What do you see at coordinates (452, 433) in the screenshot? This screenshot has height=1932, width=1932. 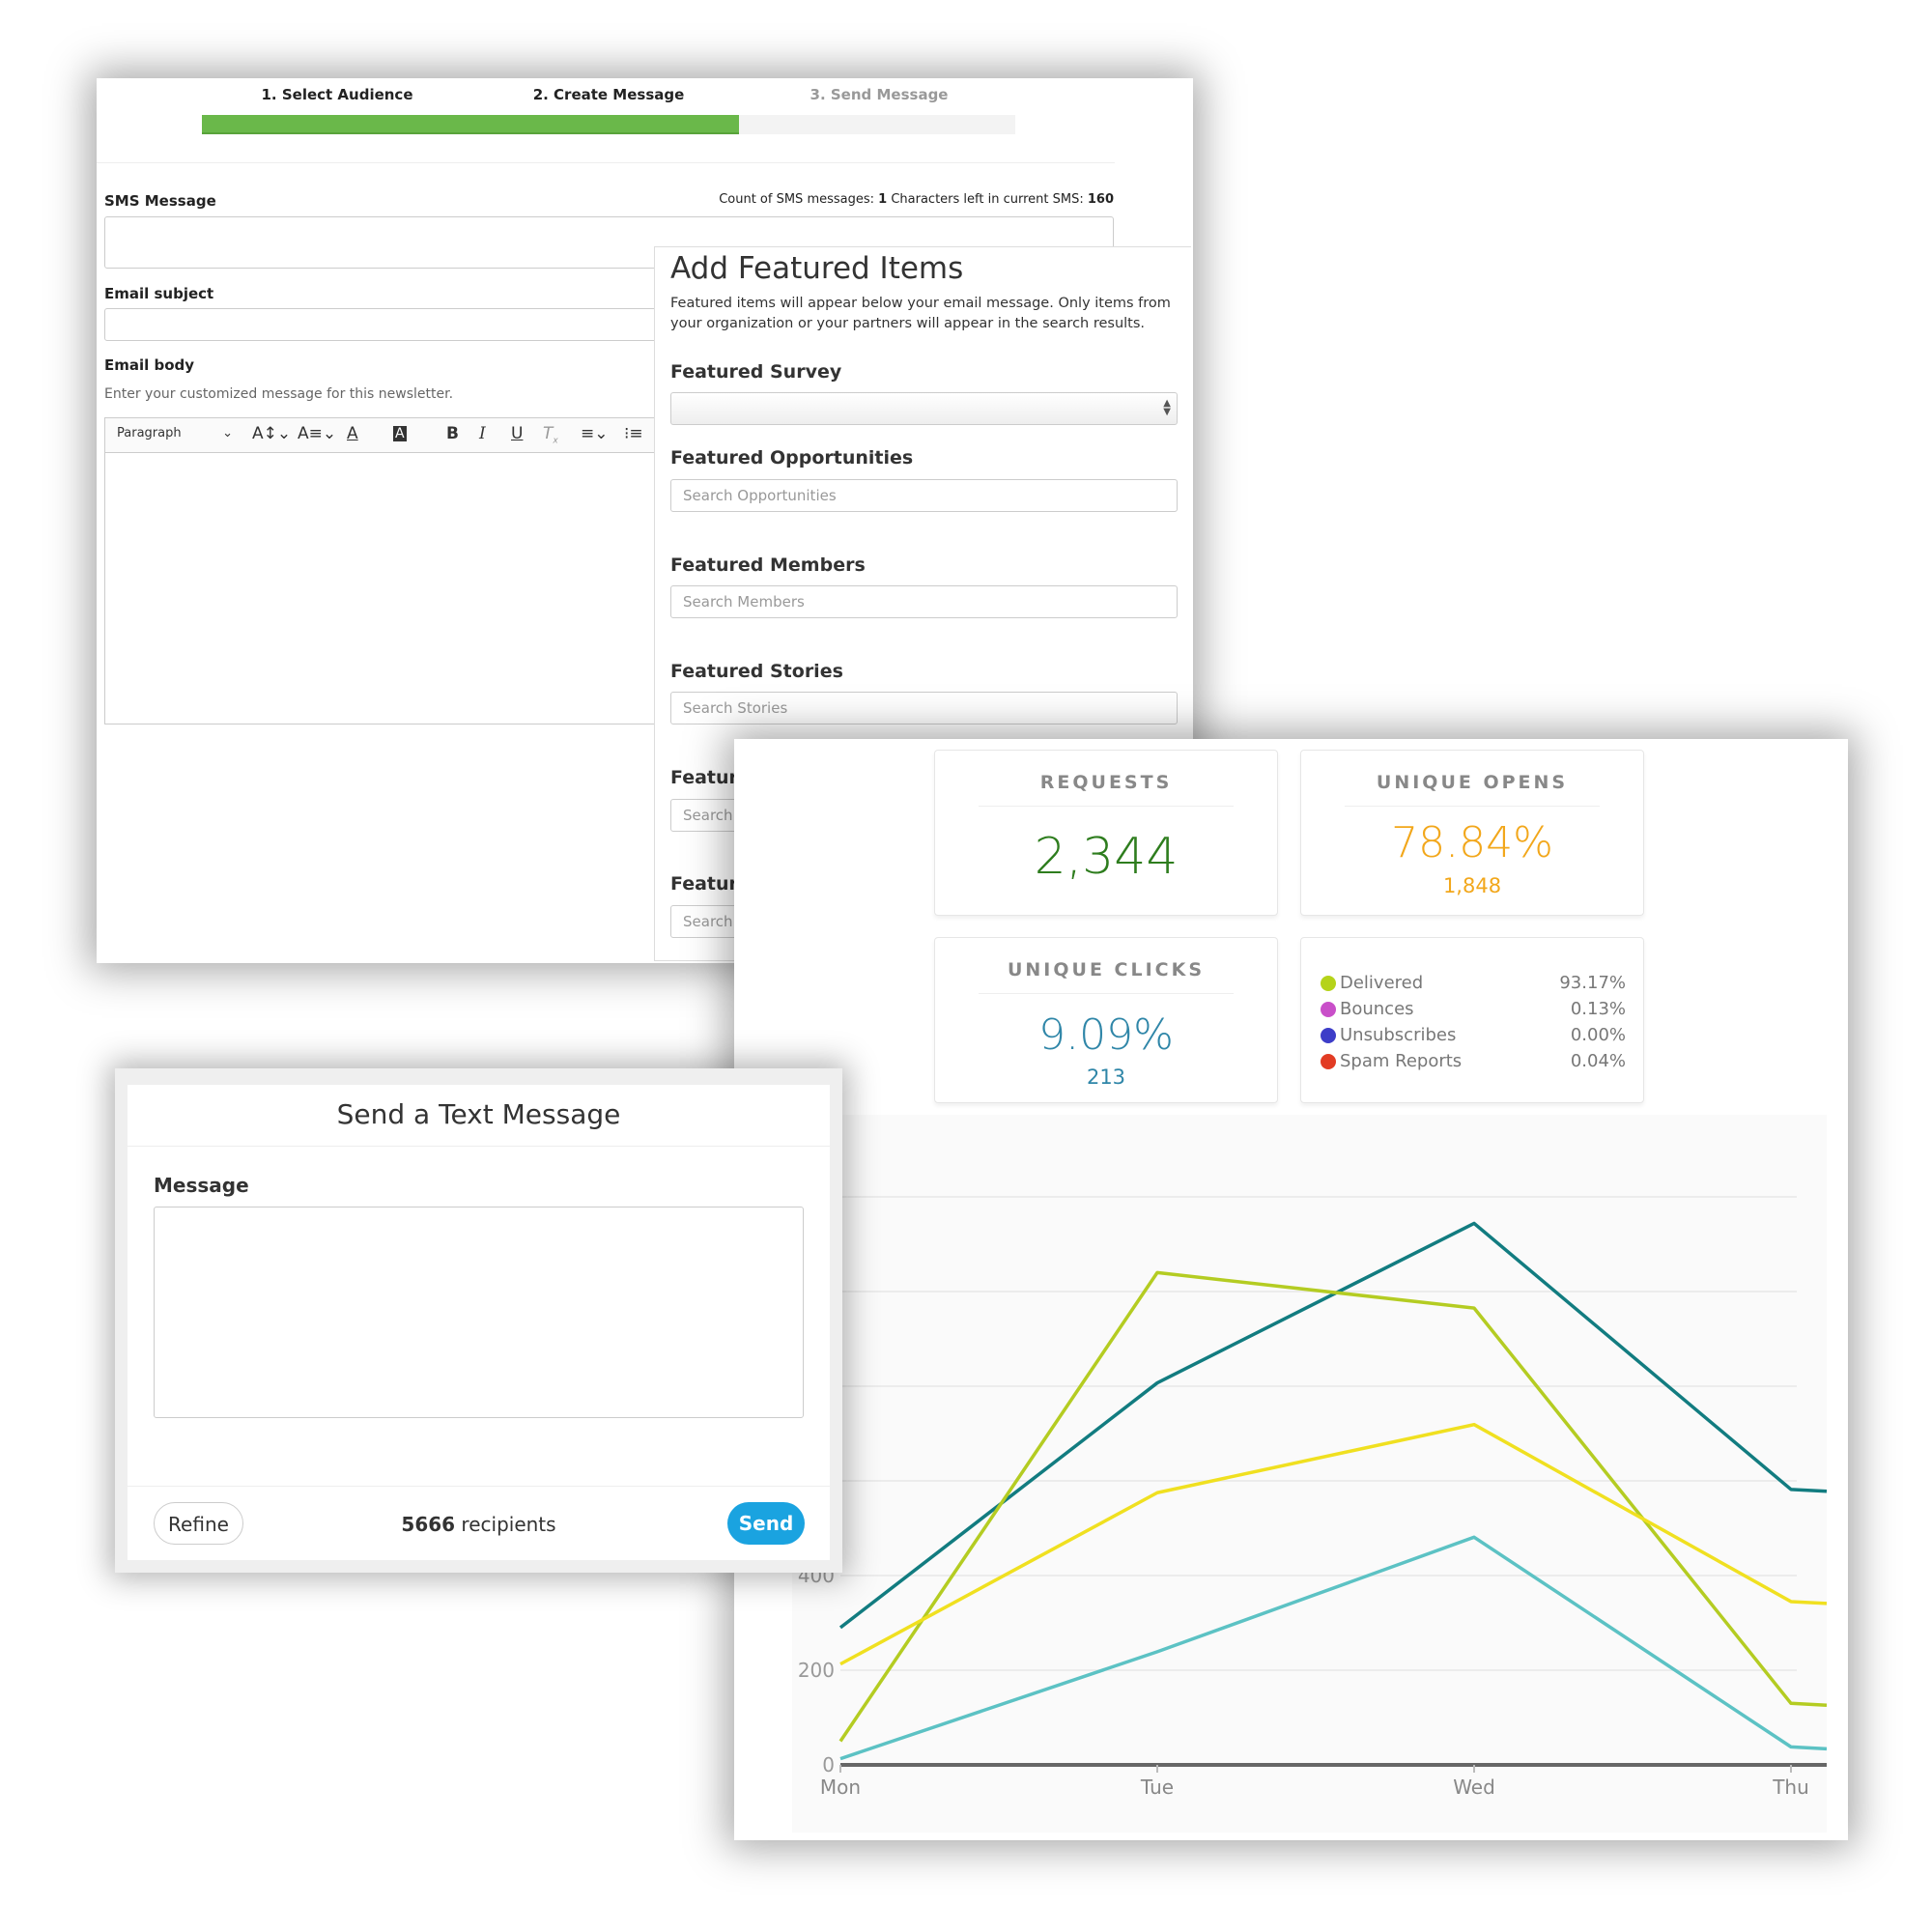 I see `bold-icon: B` at bounding box center [452, 433].